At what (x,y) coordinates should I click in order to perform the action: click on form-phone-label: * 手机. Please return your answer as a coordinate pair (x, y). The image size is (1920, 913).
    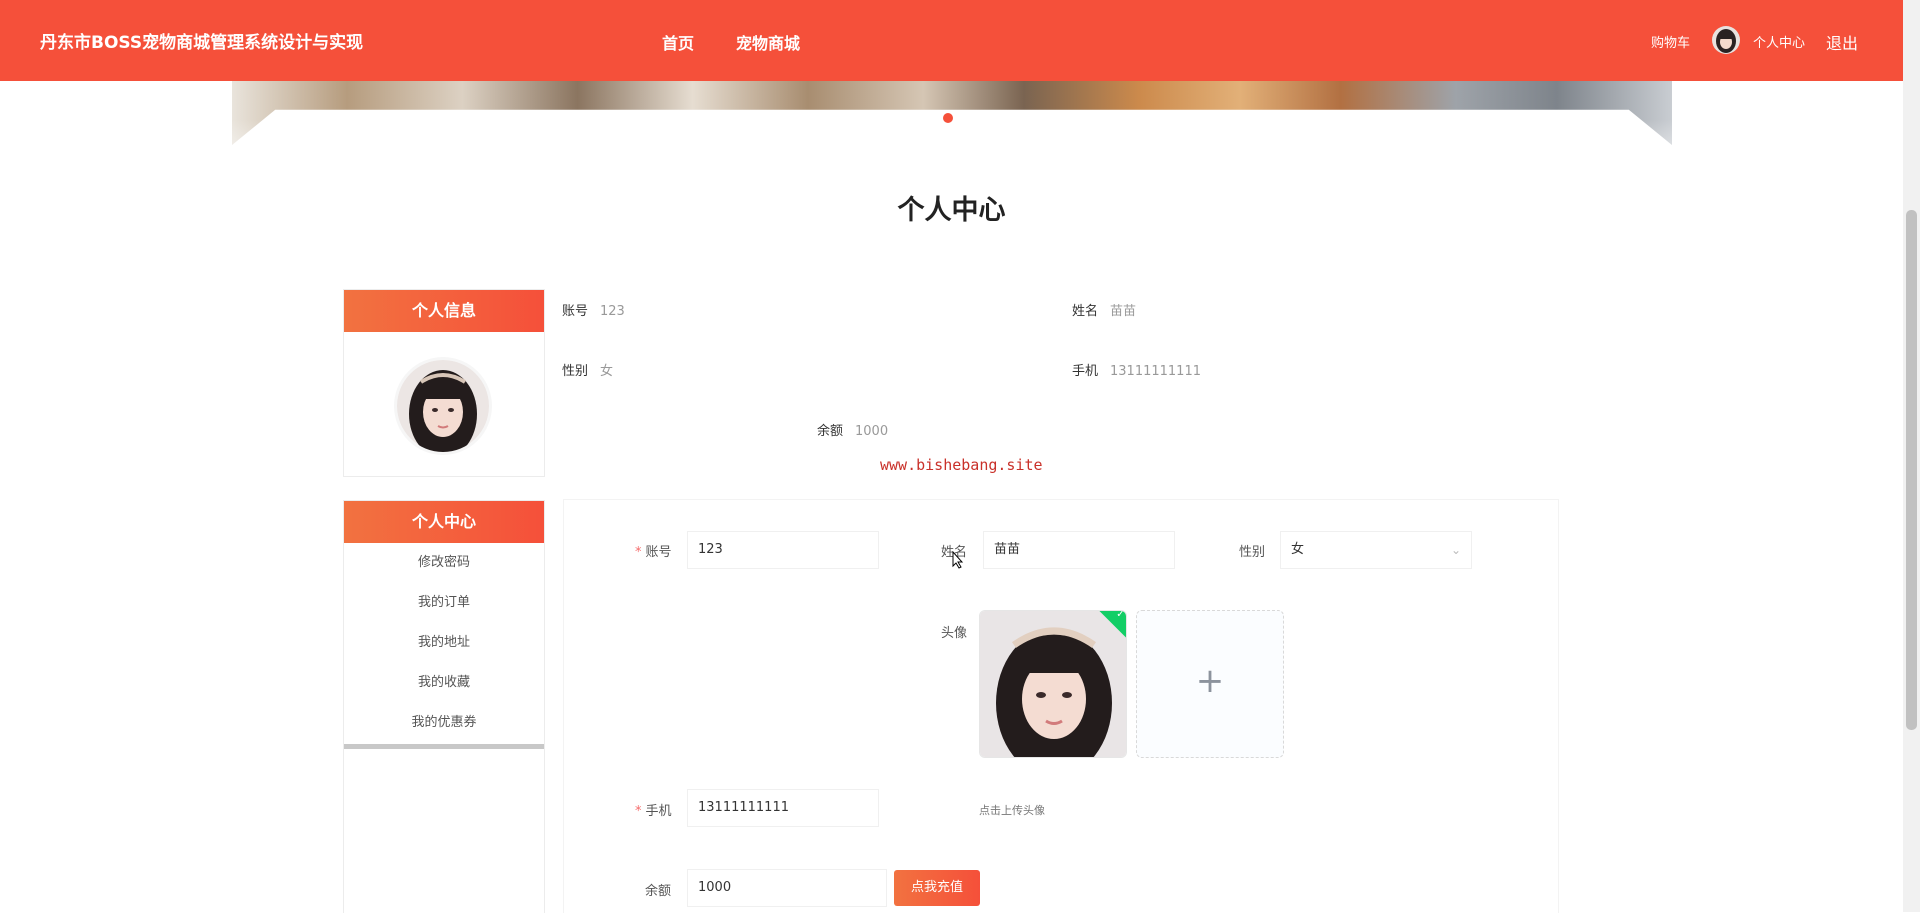
    Looking at the image, I should click on (653, 809).